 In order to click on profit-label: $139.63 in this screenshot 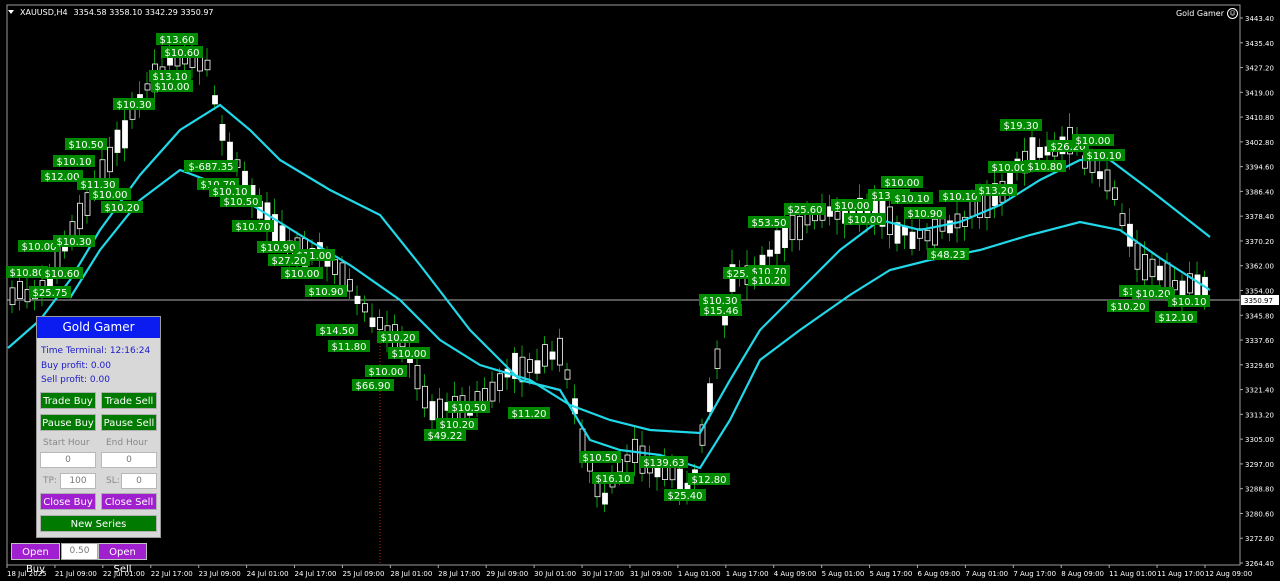, I will do `click(664, 462)`.